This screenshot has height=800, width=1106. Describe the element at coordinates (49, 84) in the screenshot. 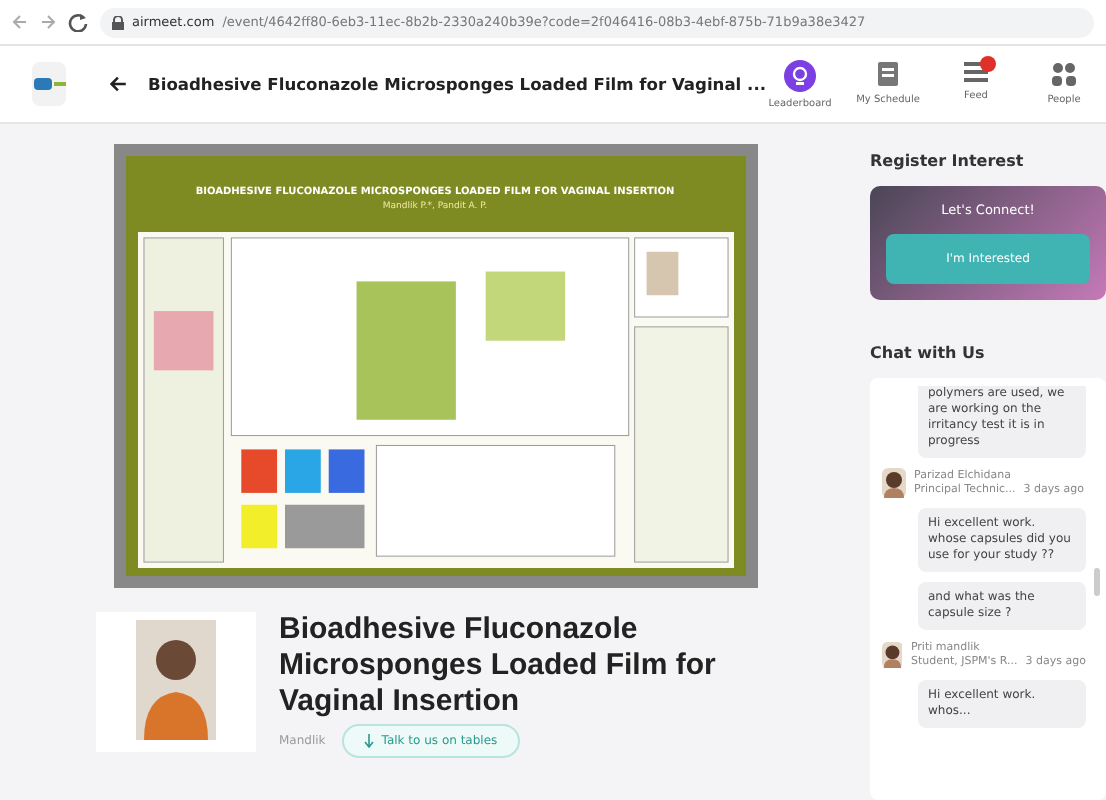

I see `logo-icon` at that location.